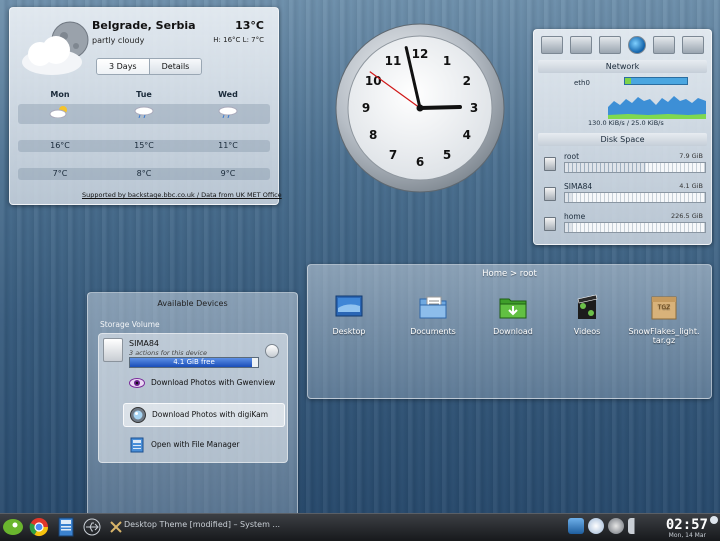 The height and width of the screenshot is (541, 720). I want to click on forecast-table: Mon Tue Wed 16°C 15°C 11°C 7°C 8°C 9°C, so click(144, 136).